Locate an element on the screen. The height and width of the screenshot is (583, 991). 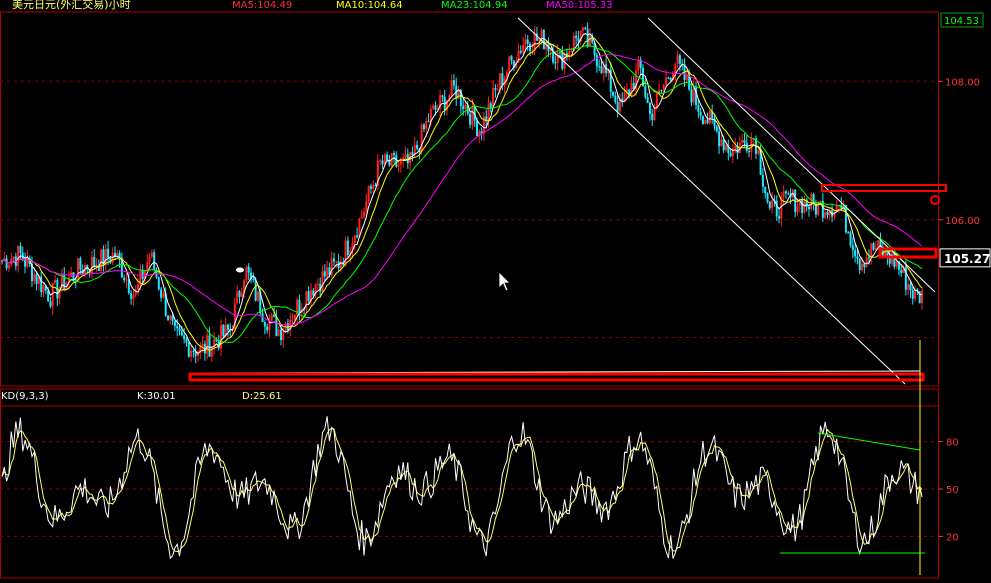
kd-k-value: K:30.01 is located at coordinates (156, 396).